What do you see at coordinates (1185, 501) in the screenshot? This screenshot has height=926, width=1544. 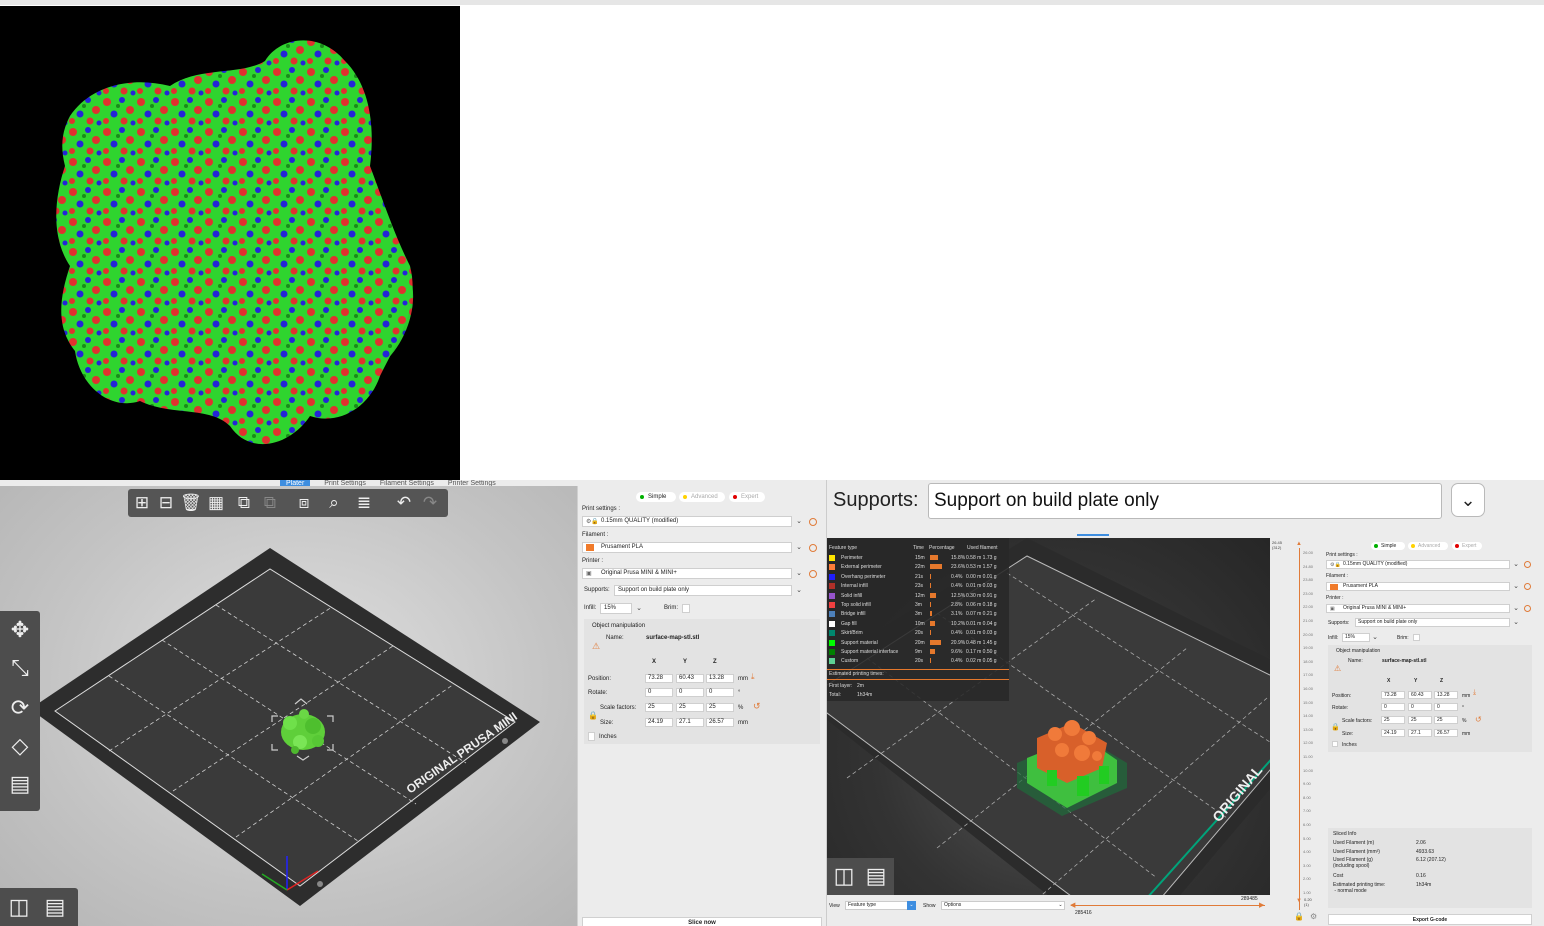 I see `supports-combo-large: Support on build plate only` at bounding box center [1185, 501].